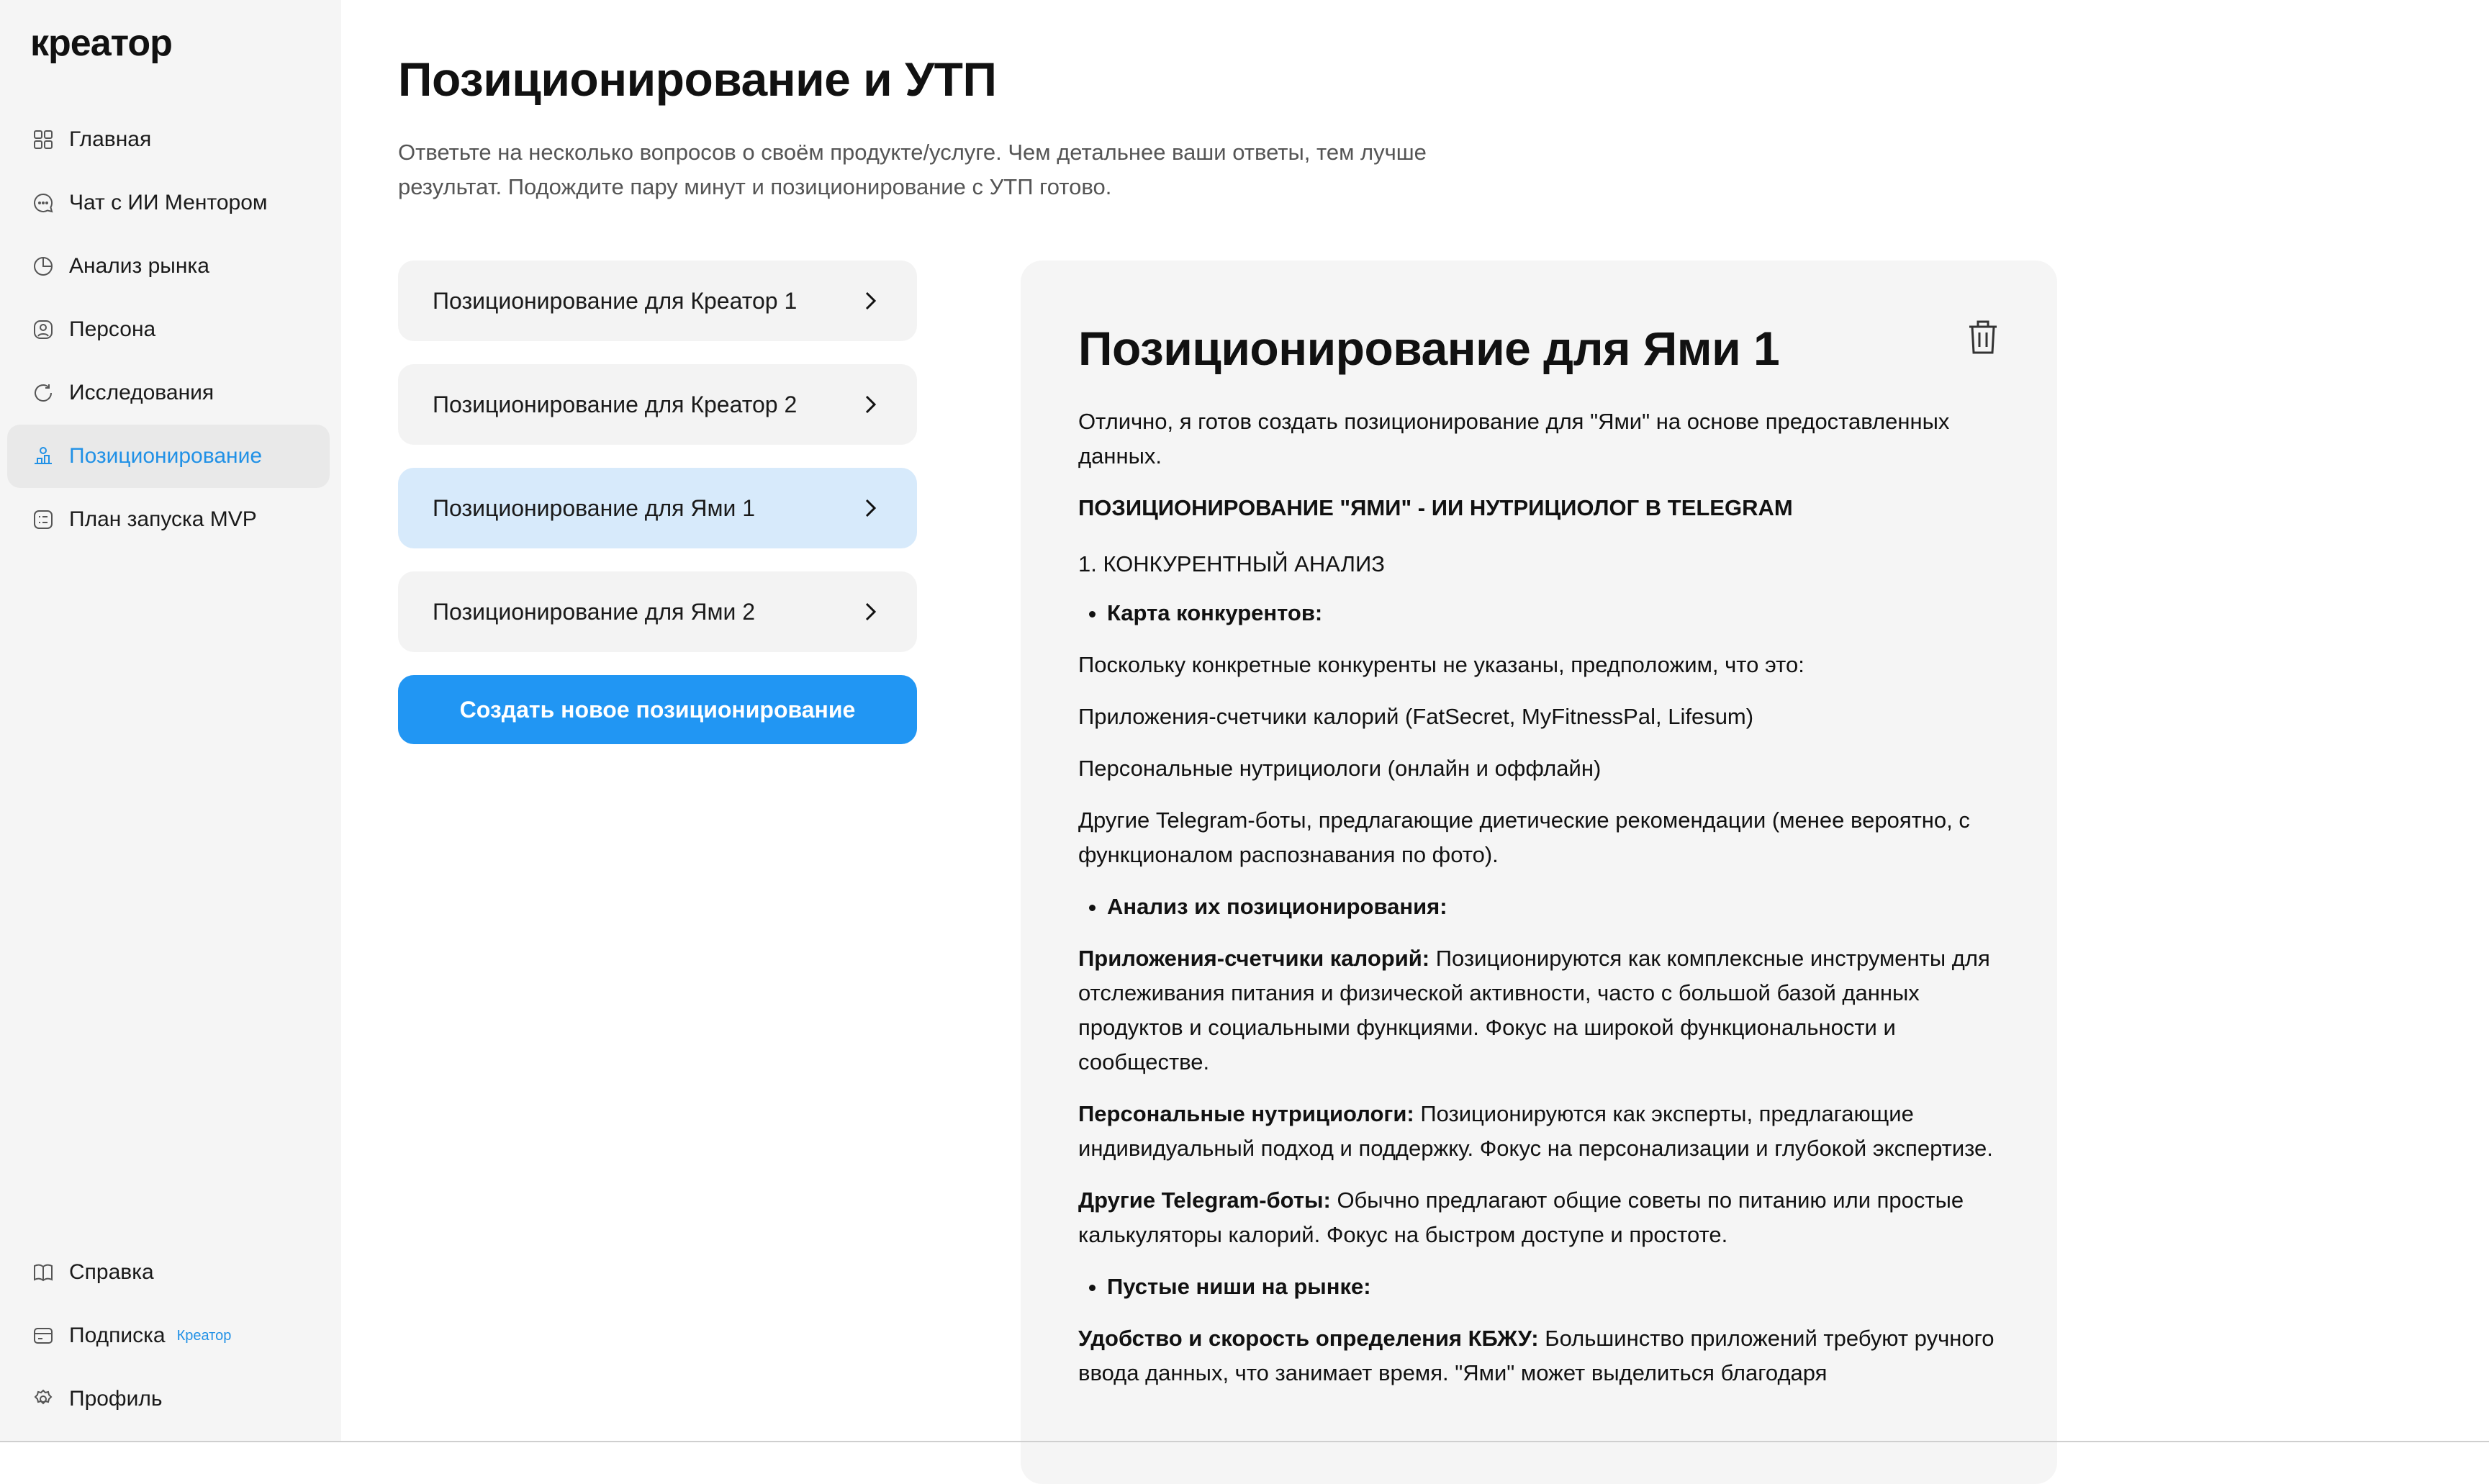 The width and height of the screenshot is (2489, 1484). I want to click on delete-button, so click(1983, 337).